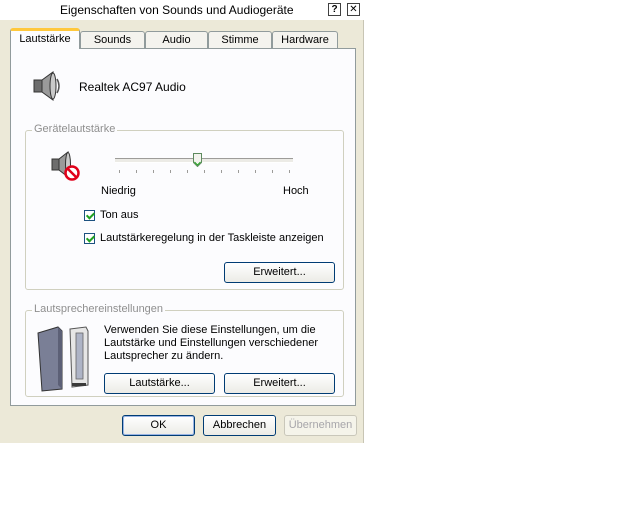 Image resolution: width=640 pixels, height=512 pixels. What do you see at coordinates (112, 39) in the screenshot?
I see `tab-sounds: Sounds` at bounding box center [112, 39].